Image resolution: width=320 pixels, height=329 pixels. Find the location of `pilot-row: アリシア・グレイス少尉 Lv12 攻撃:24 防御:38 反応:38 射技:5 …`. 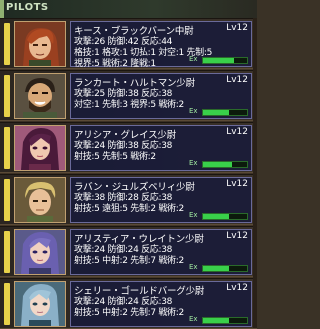

pilot-row: アリシア・グレイス少尉 Lv12 攻撃:24 防御:38 反応:38 射技:5 … is located at coordinates (128, 147).